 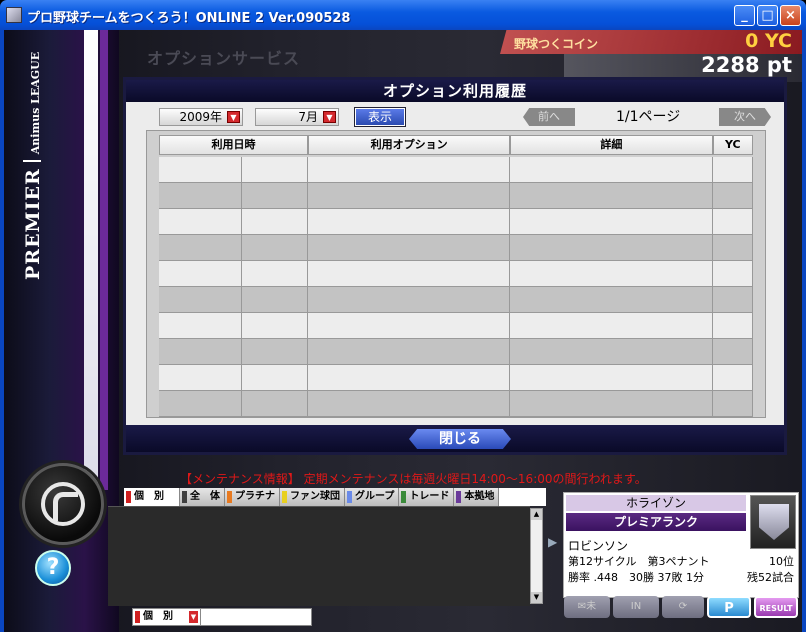 What do you see at coordinates (536, 514) in the screenshot?
I see `scroll-up-icon: ▲` at bounding box center [536, 514].